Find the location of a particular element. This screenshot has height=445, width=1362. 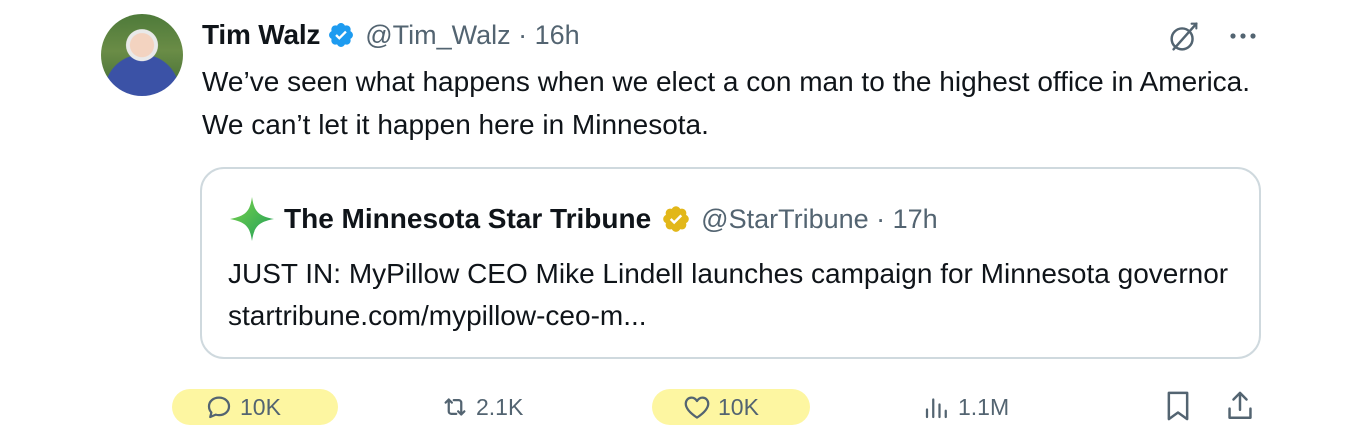

verified-gold-badge-icon is located at coordinates (676, 219).